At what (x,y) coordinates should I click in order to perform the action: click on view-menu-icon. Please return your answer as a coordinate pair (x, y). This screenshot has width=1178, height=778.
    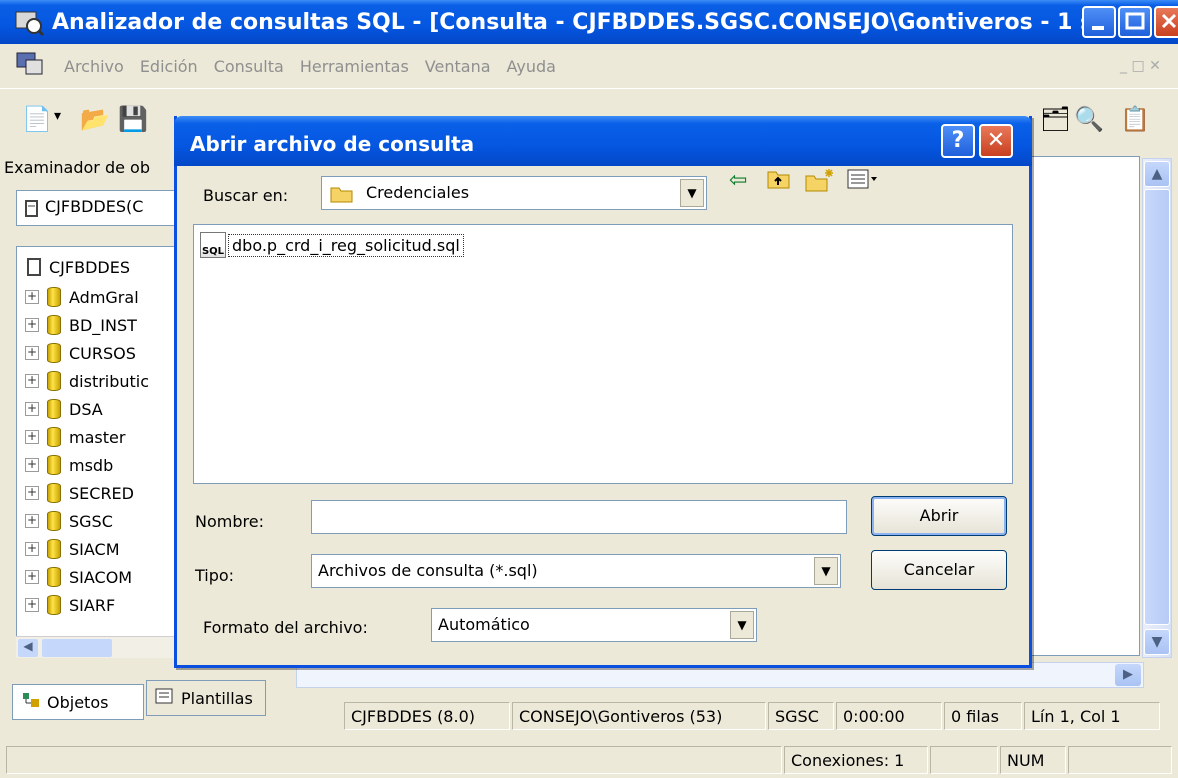
    Looking at the image, I should click on (864, 182).